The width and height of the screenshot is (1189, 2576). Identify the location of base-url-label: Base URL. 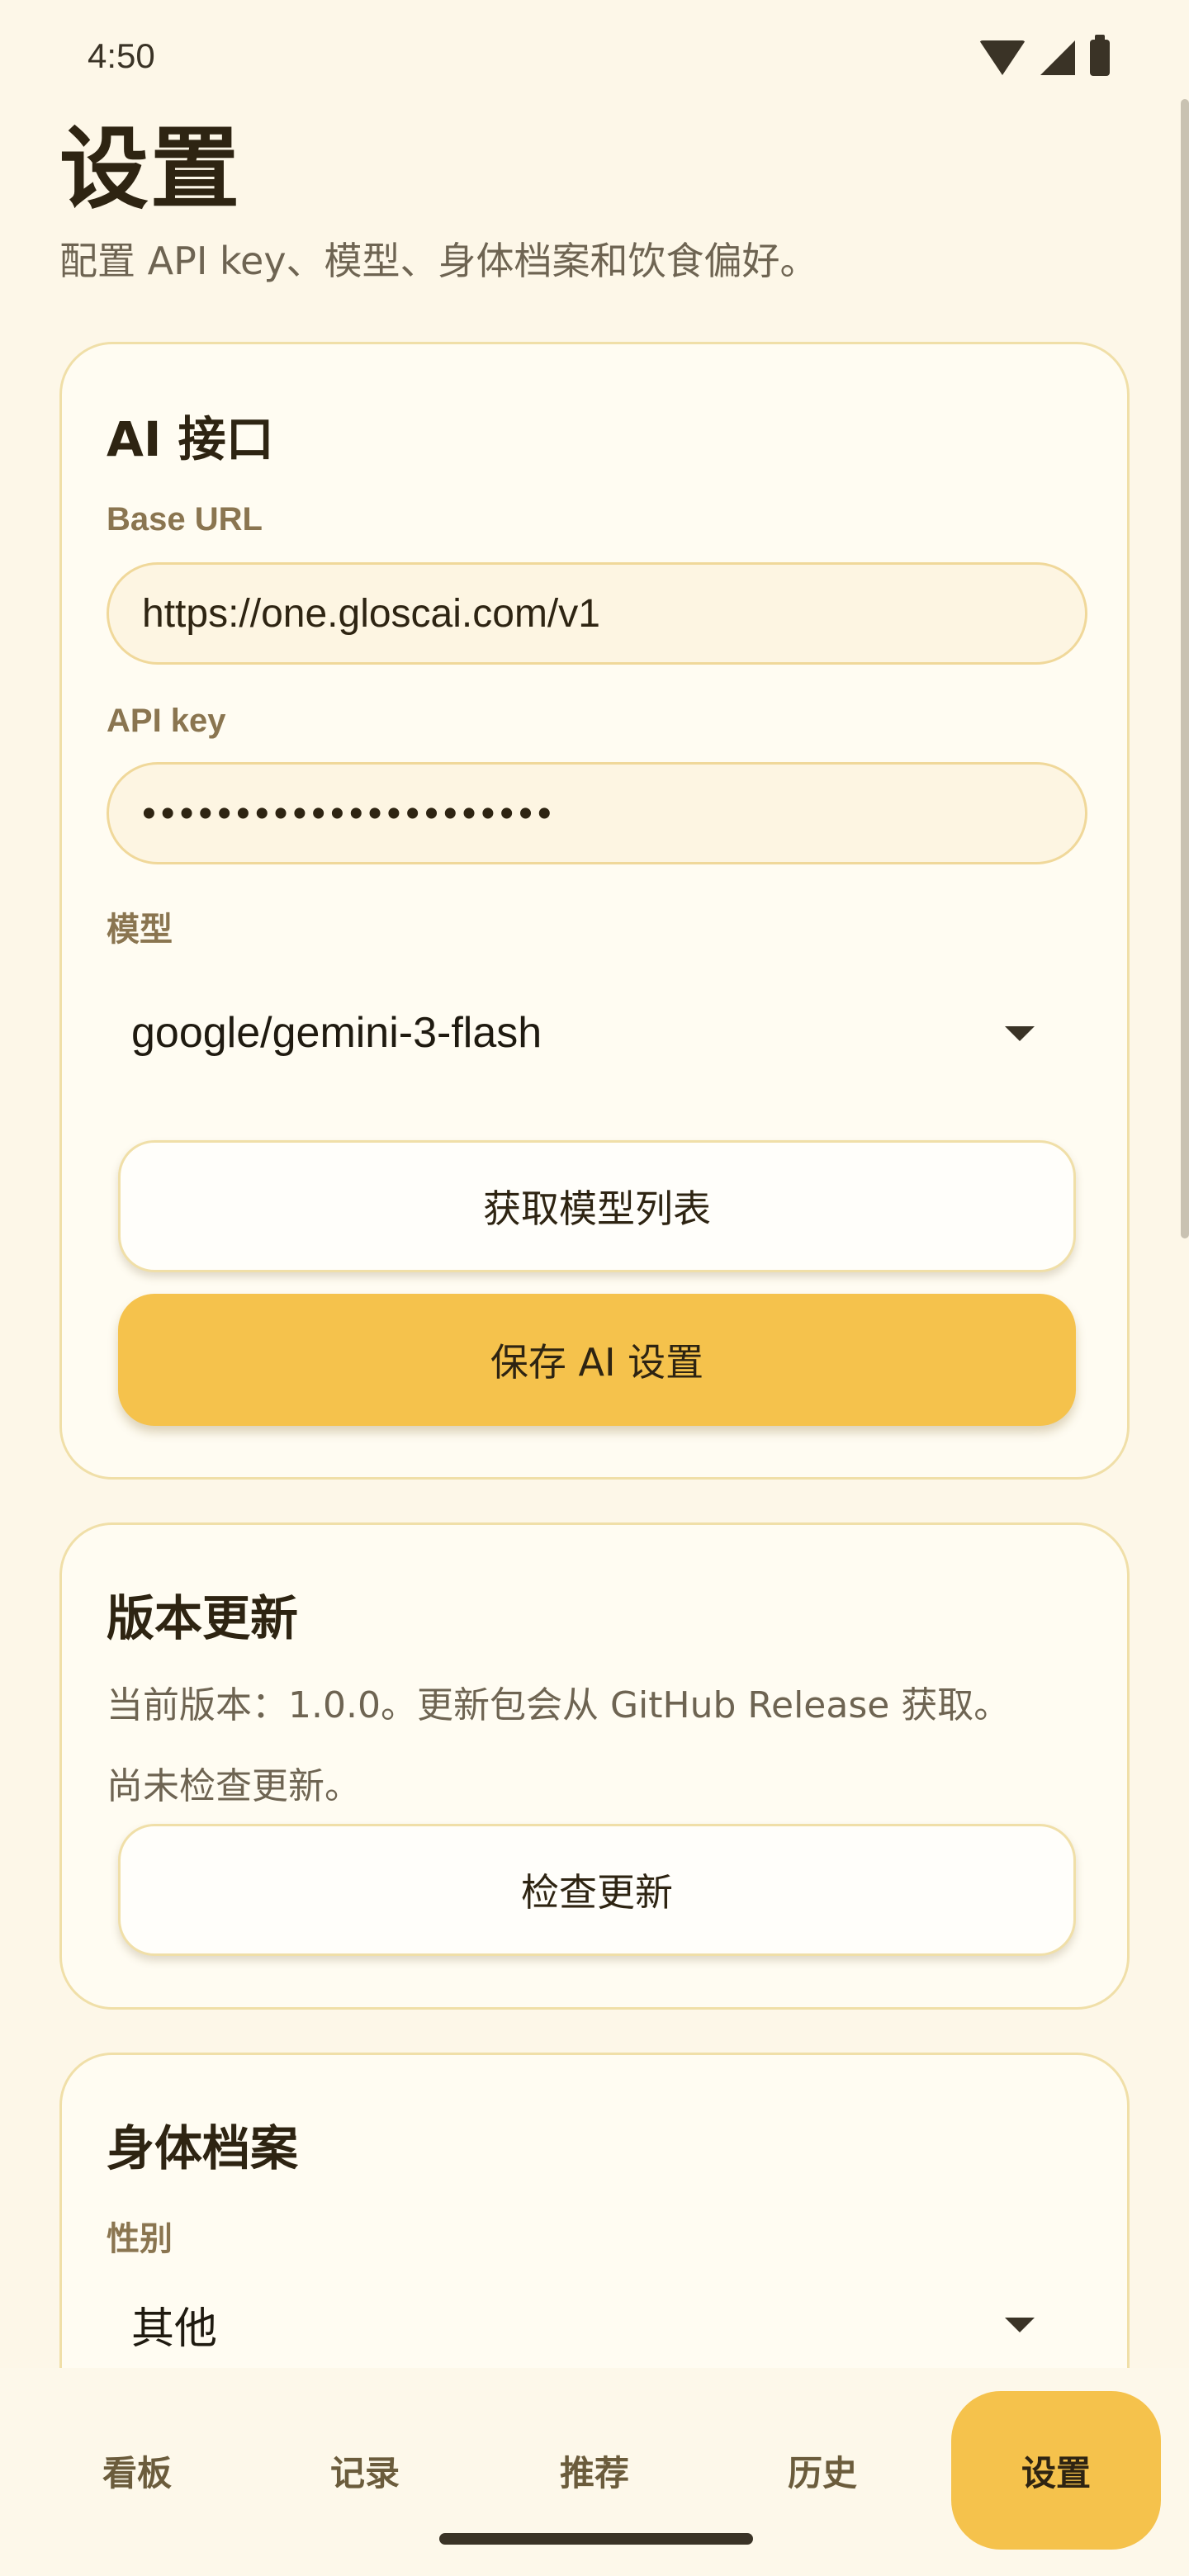
(185, 519).